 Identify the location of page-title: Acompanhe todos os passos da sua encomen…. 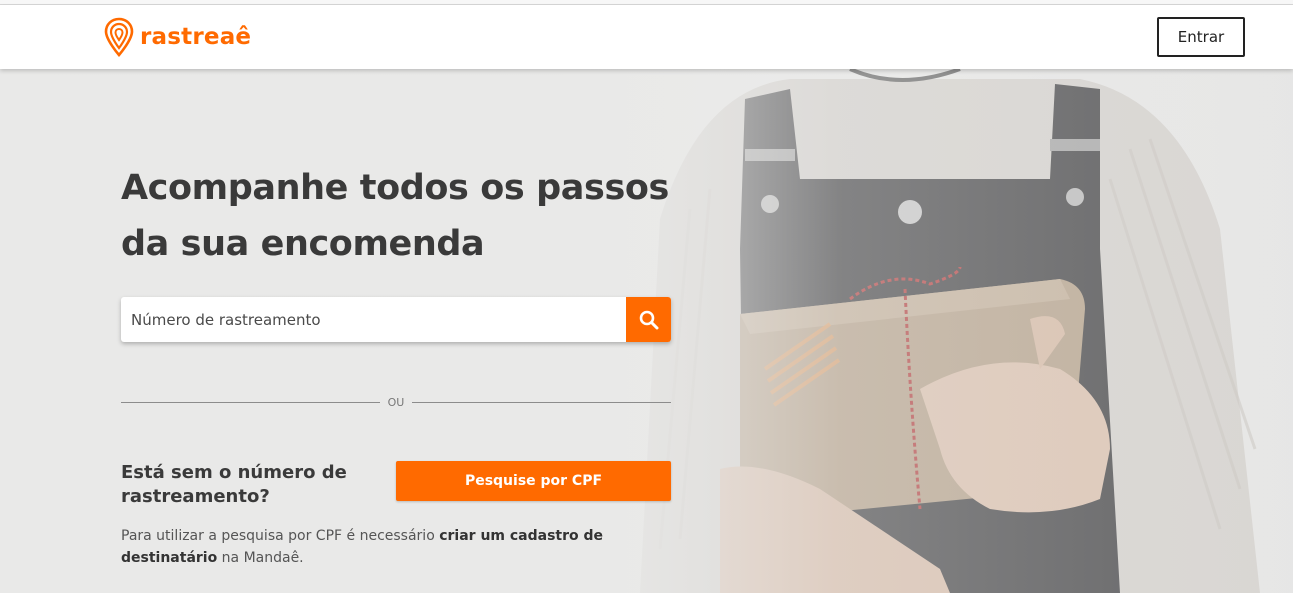
(401, 216).